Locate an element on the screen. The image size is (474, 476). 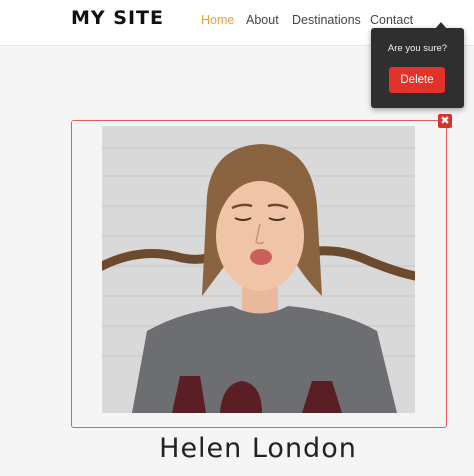
confirm-popover: Are you sure? Delete is located at coordinates (417, 68).